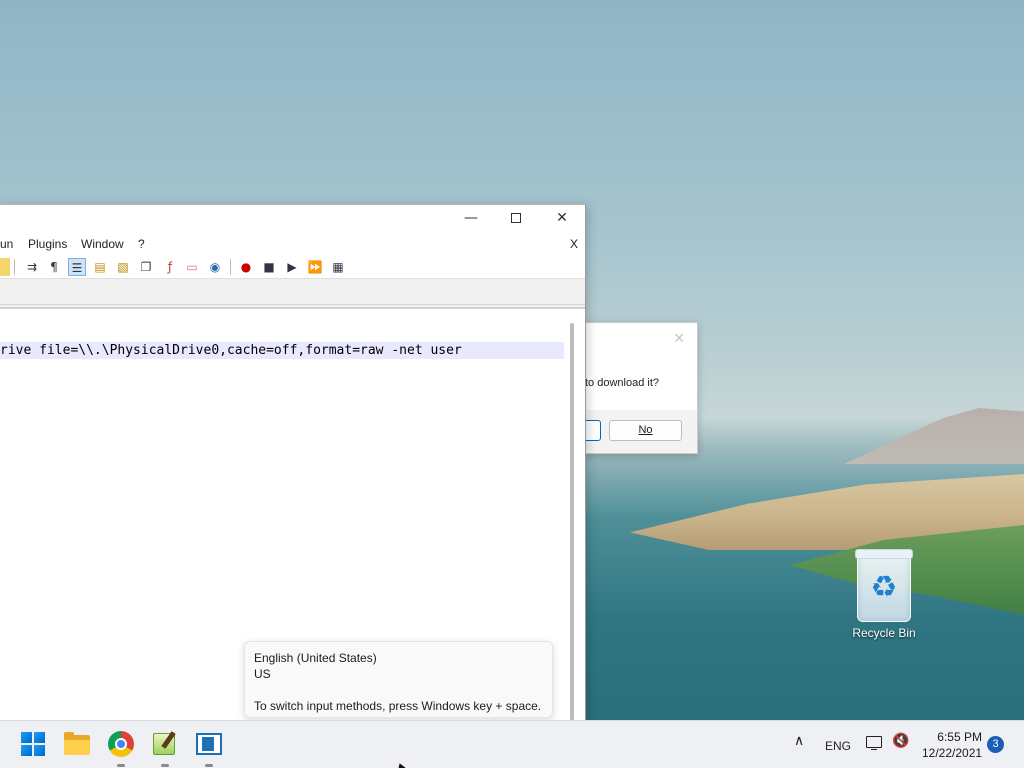  I want to click on dialog-message: to download it?, so click(622, 383).